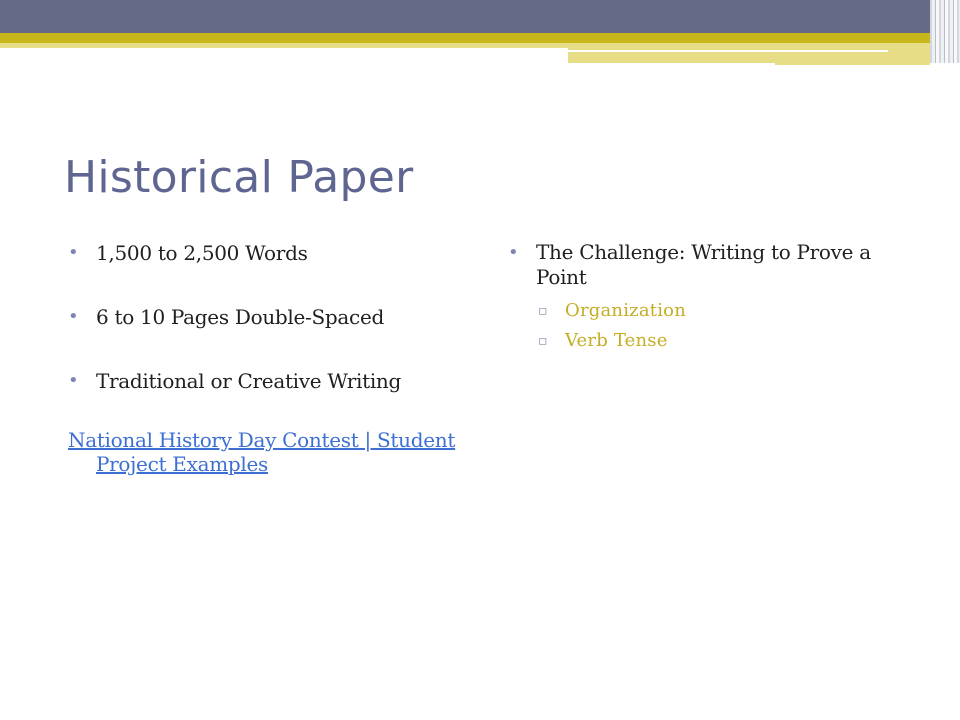 The image size is (960, 720). Describe the element at coordinates (749, 53) in the screenshot. I see `header-accent-block` at that location.